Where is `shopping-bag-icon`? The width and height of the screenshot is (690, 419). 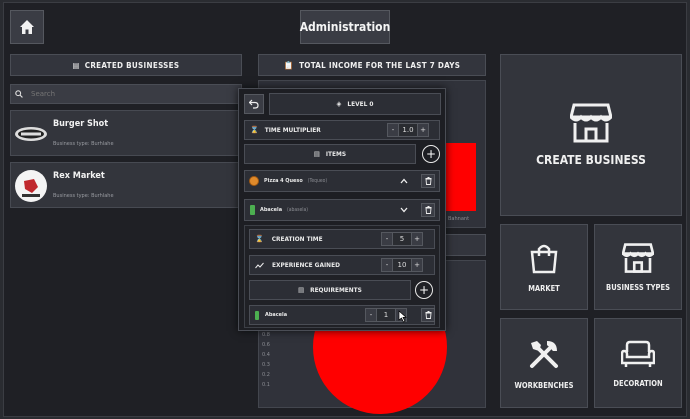 shopping-bag-icon is located at coordinates (544, 258).